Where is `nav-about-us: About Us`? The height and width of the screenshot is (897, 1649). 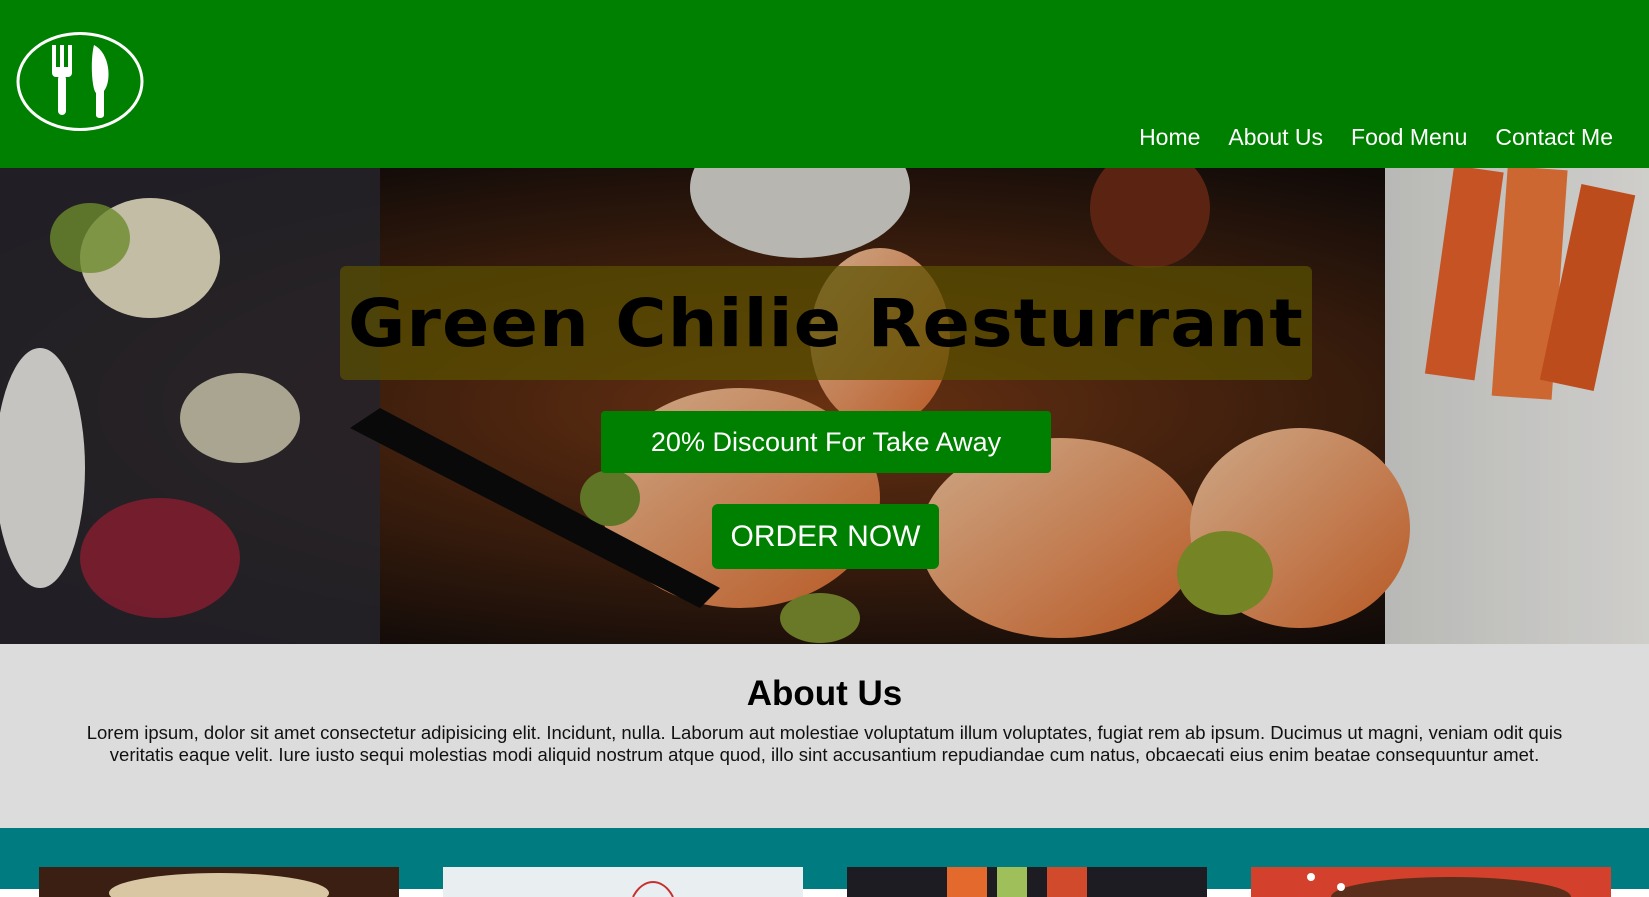 nav-about-us: About Us is located at coordinates (1275, 137).